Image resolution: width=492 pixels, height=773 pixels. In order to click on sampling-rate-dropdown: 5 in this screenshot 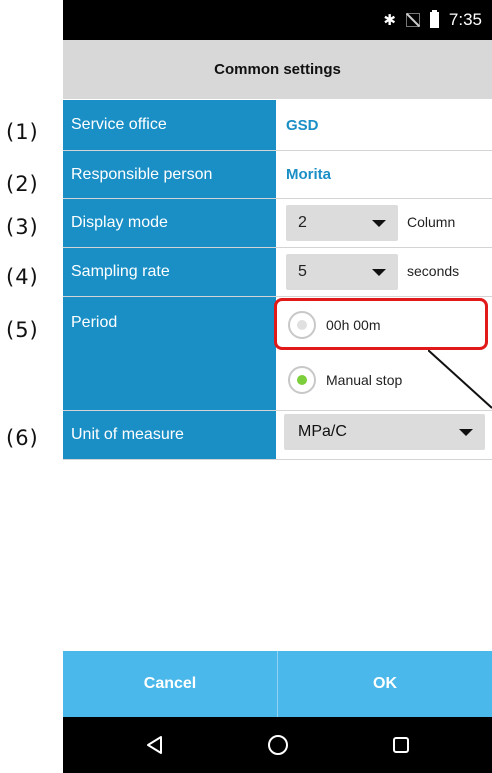, I will do `click(342, 272)`.